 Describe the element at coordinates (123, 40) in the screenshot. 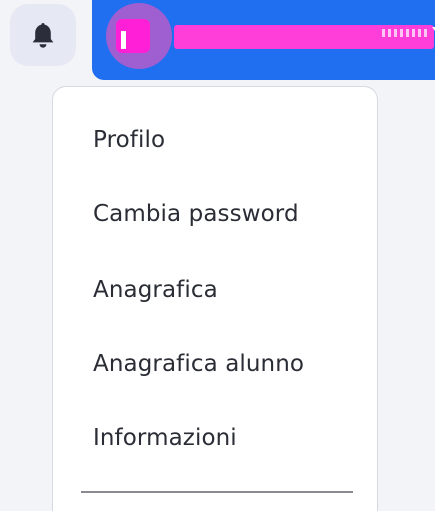

I see `avatar-initial-fragment` at that location.